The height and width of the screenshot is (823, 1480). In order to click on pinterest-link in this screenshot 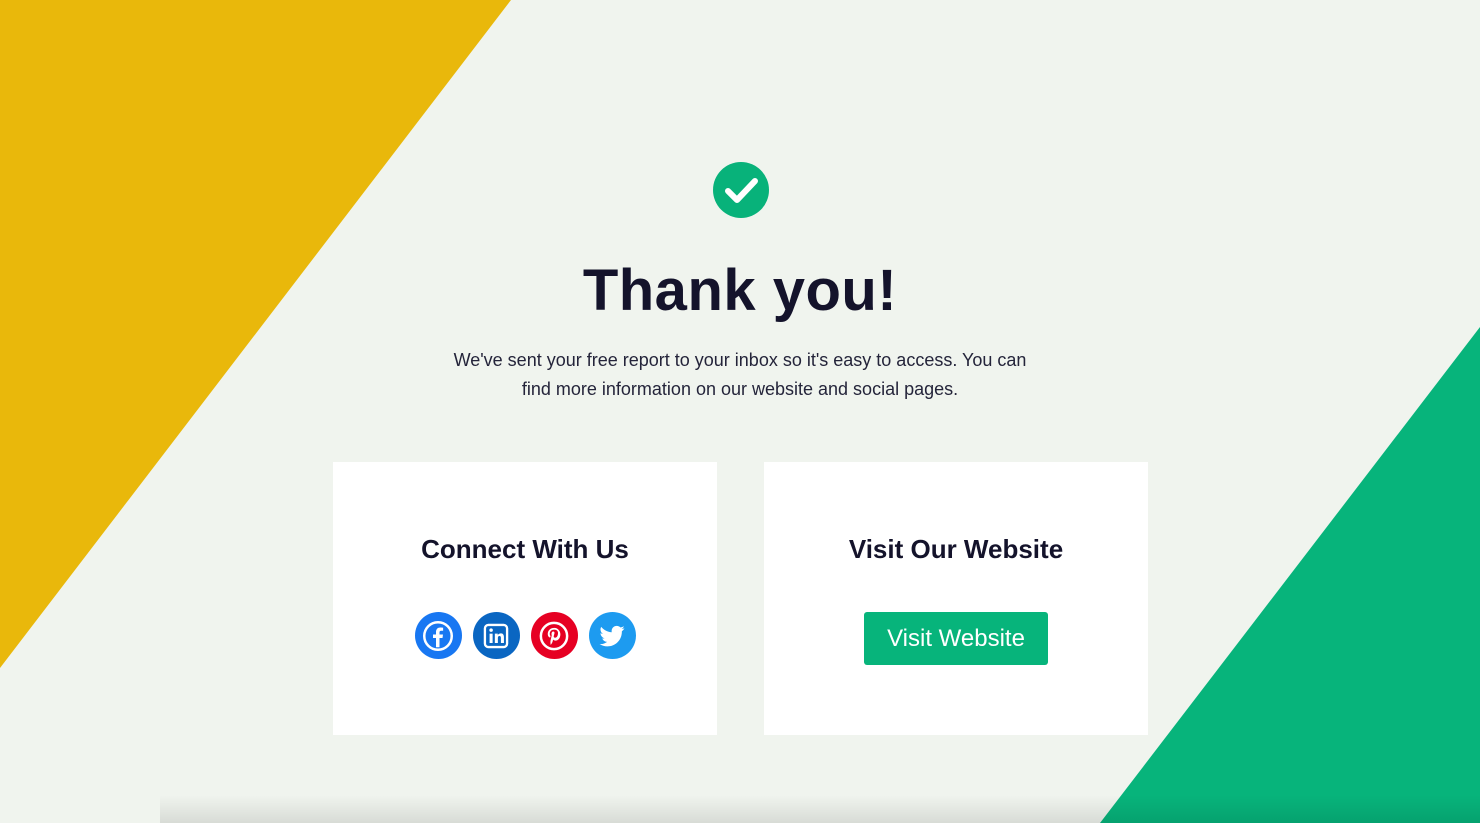, I will do `click(554, 635)`.